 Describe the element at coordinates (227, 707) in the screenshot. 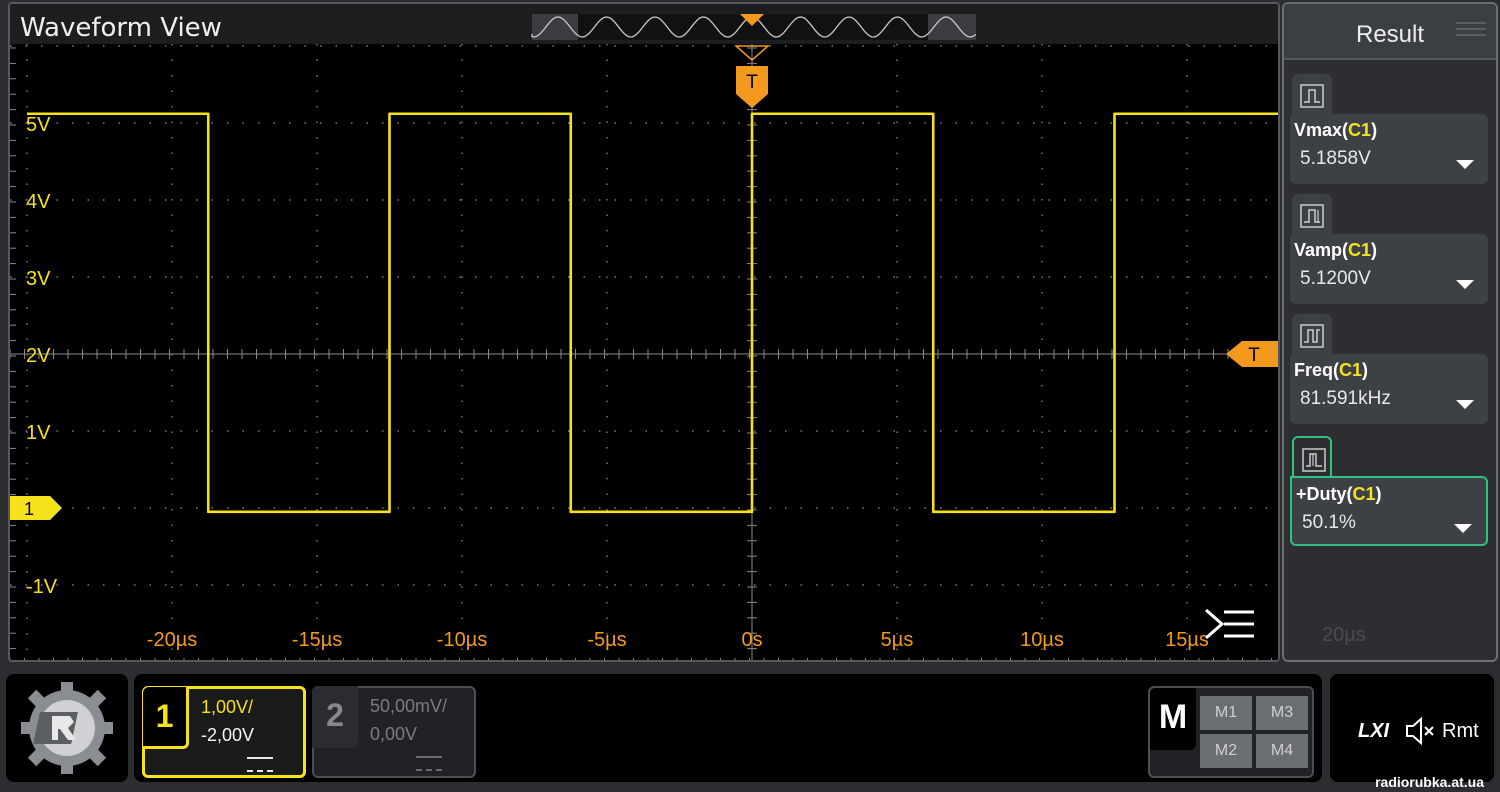

I see `channel-scale: 1,00V/` at that location.